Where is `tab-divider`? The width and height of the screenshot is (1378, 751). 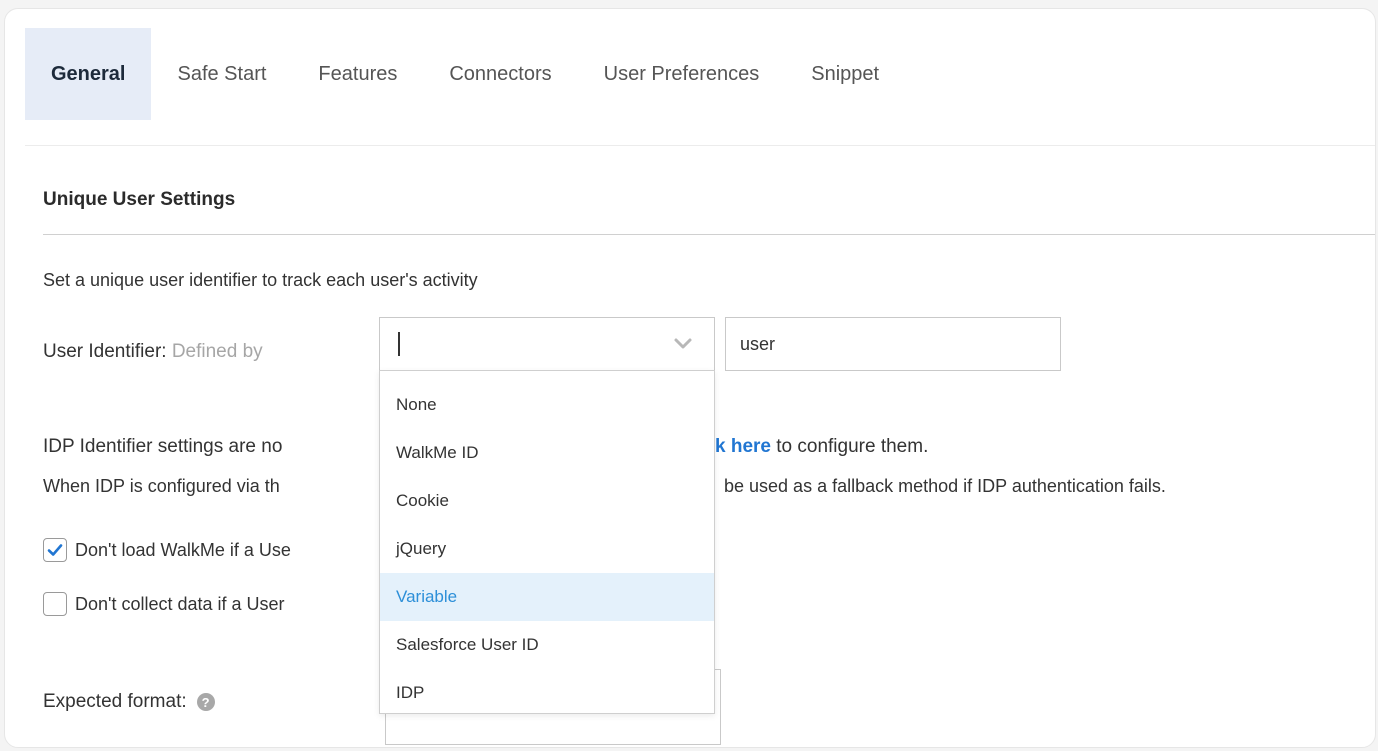 tab-divider is located at coordinates (700, 145).